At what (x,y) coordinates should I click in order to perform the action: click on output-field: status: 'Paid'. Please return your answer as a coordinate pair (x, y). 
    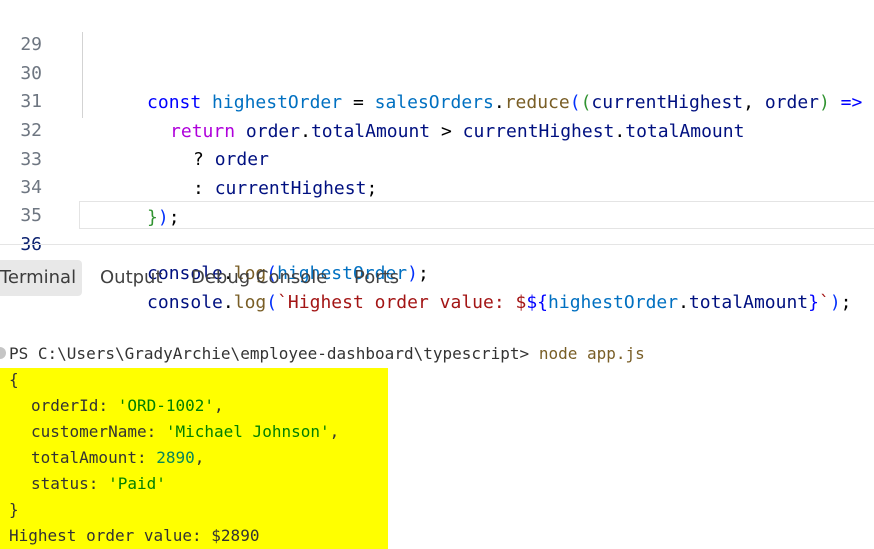
    Looking at the image, I should click on (98, 483).